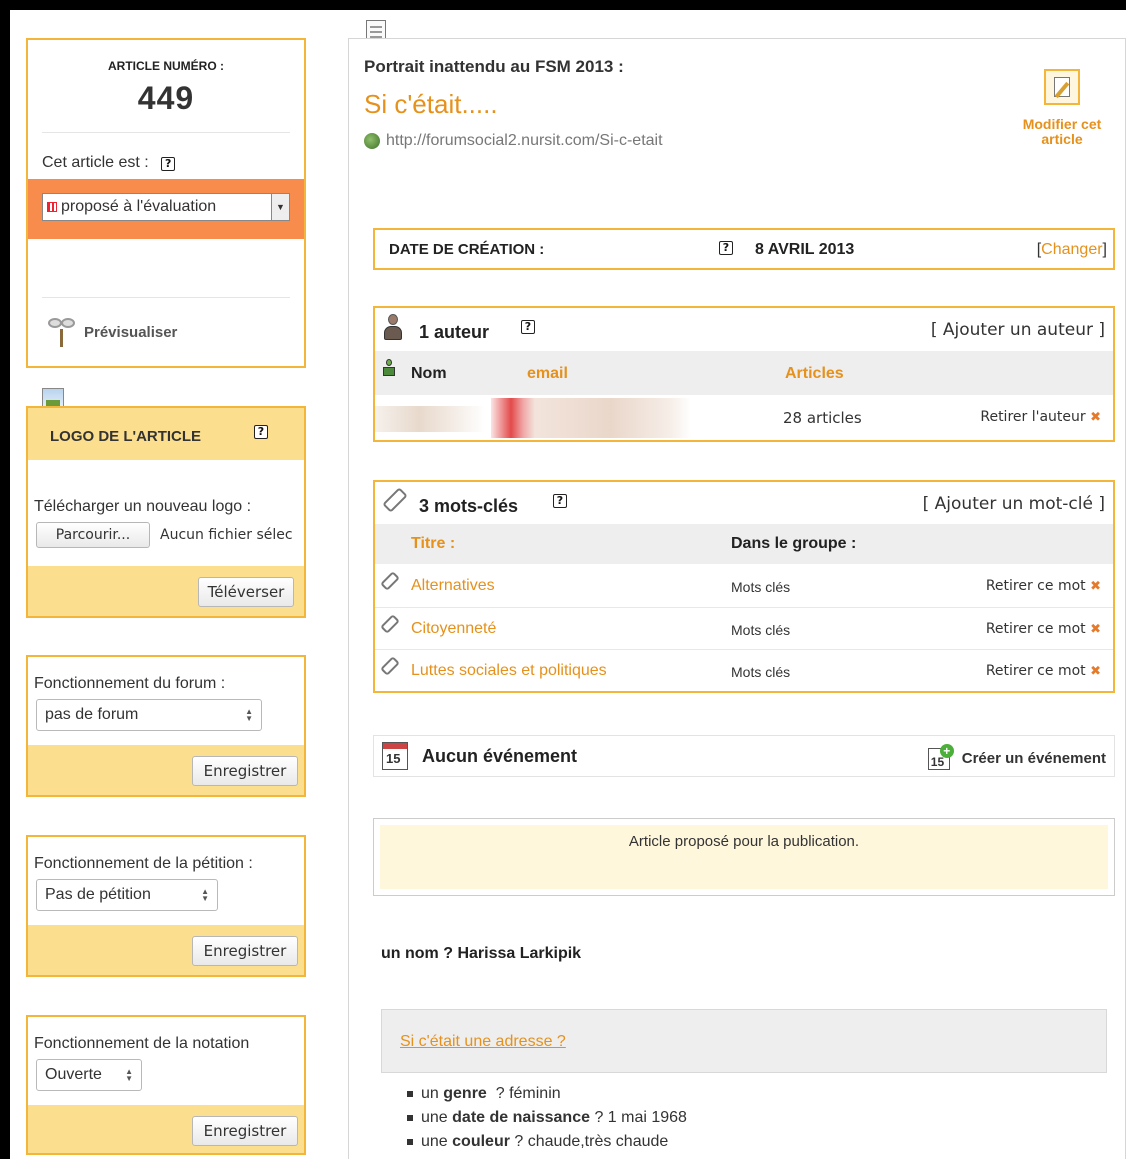  What do you see at coordinates (139, 206) in the screenshot?
I see `status-select-value: proposé à l'évaluation` at bounding box center [139, 206].